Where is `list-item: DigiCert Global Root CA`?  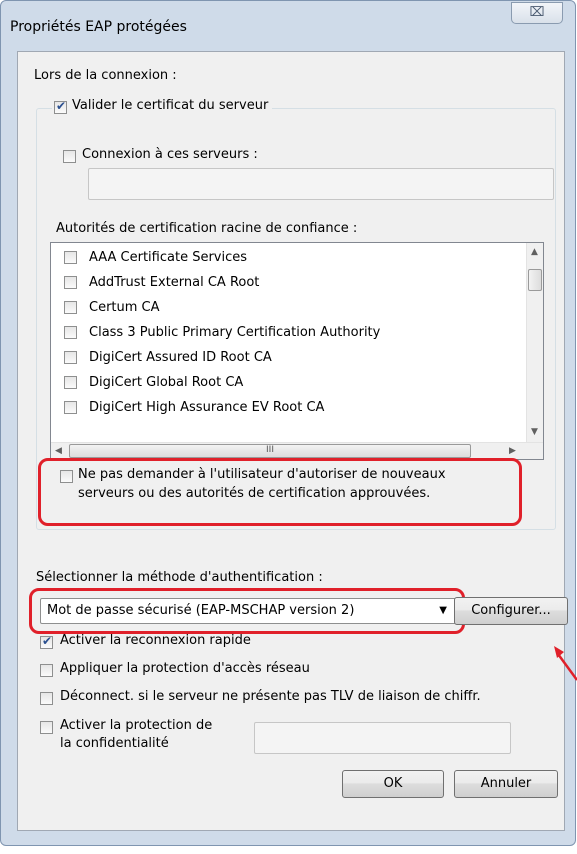 list-item: DigiCert Global Root CA is located at coordinates (286, 383).